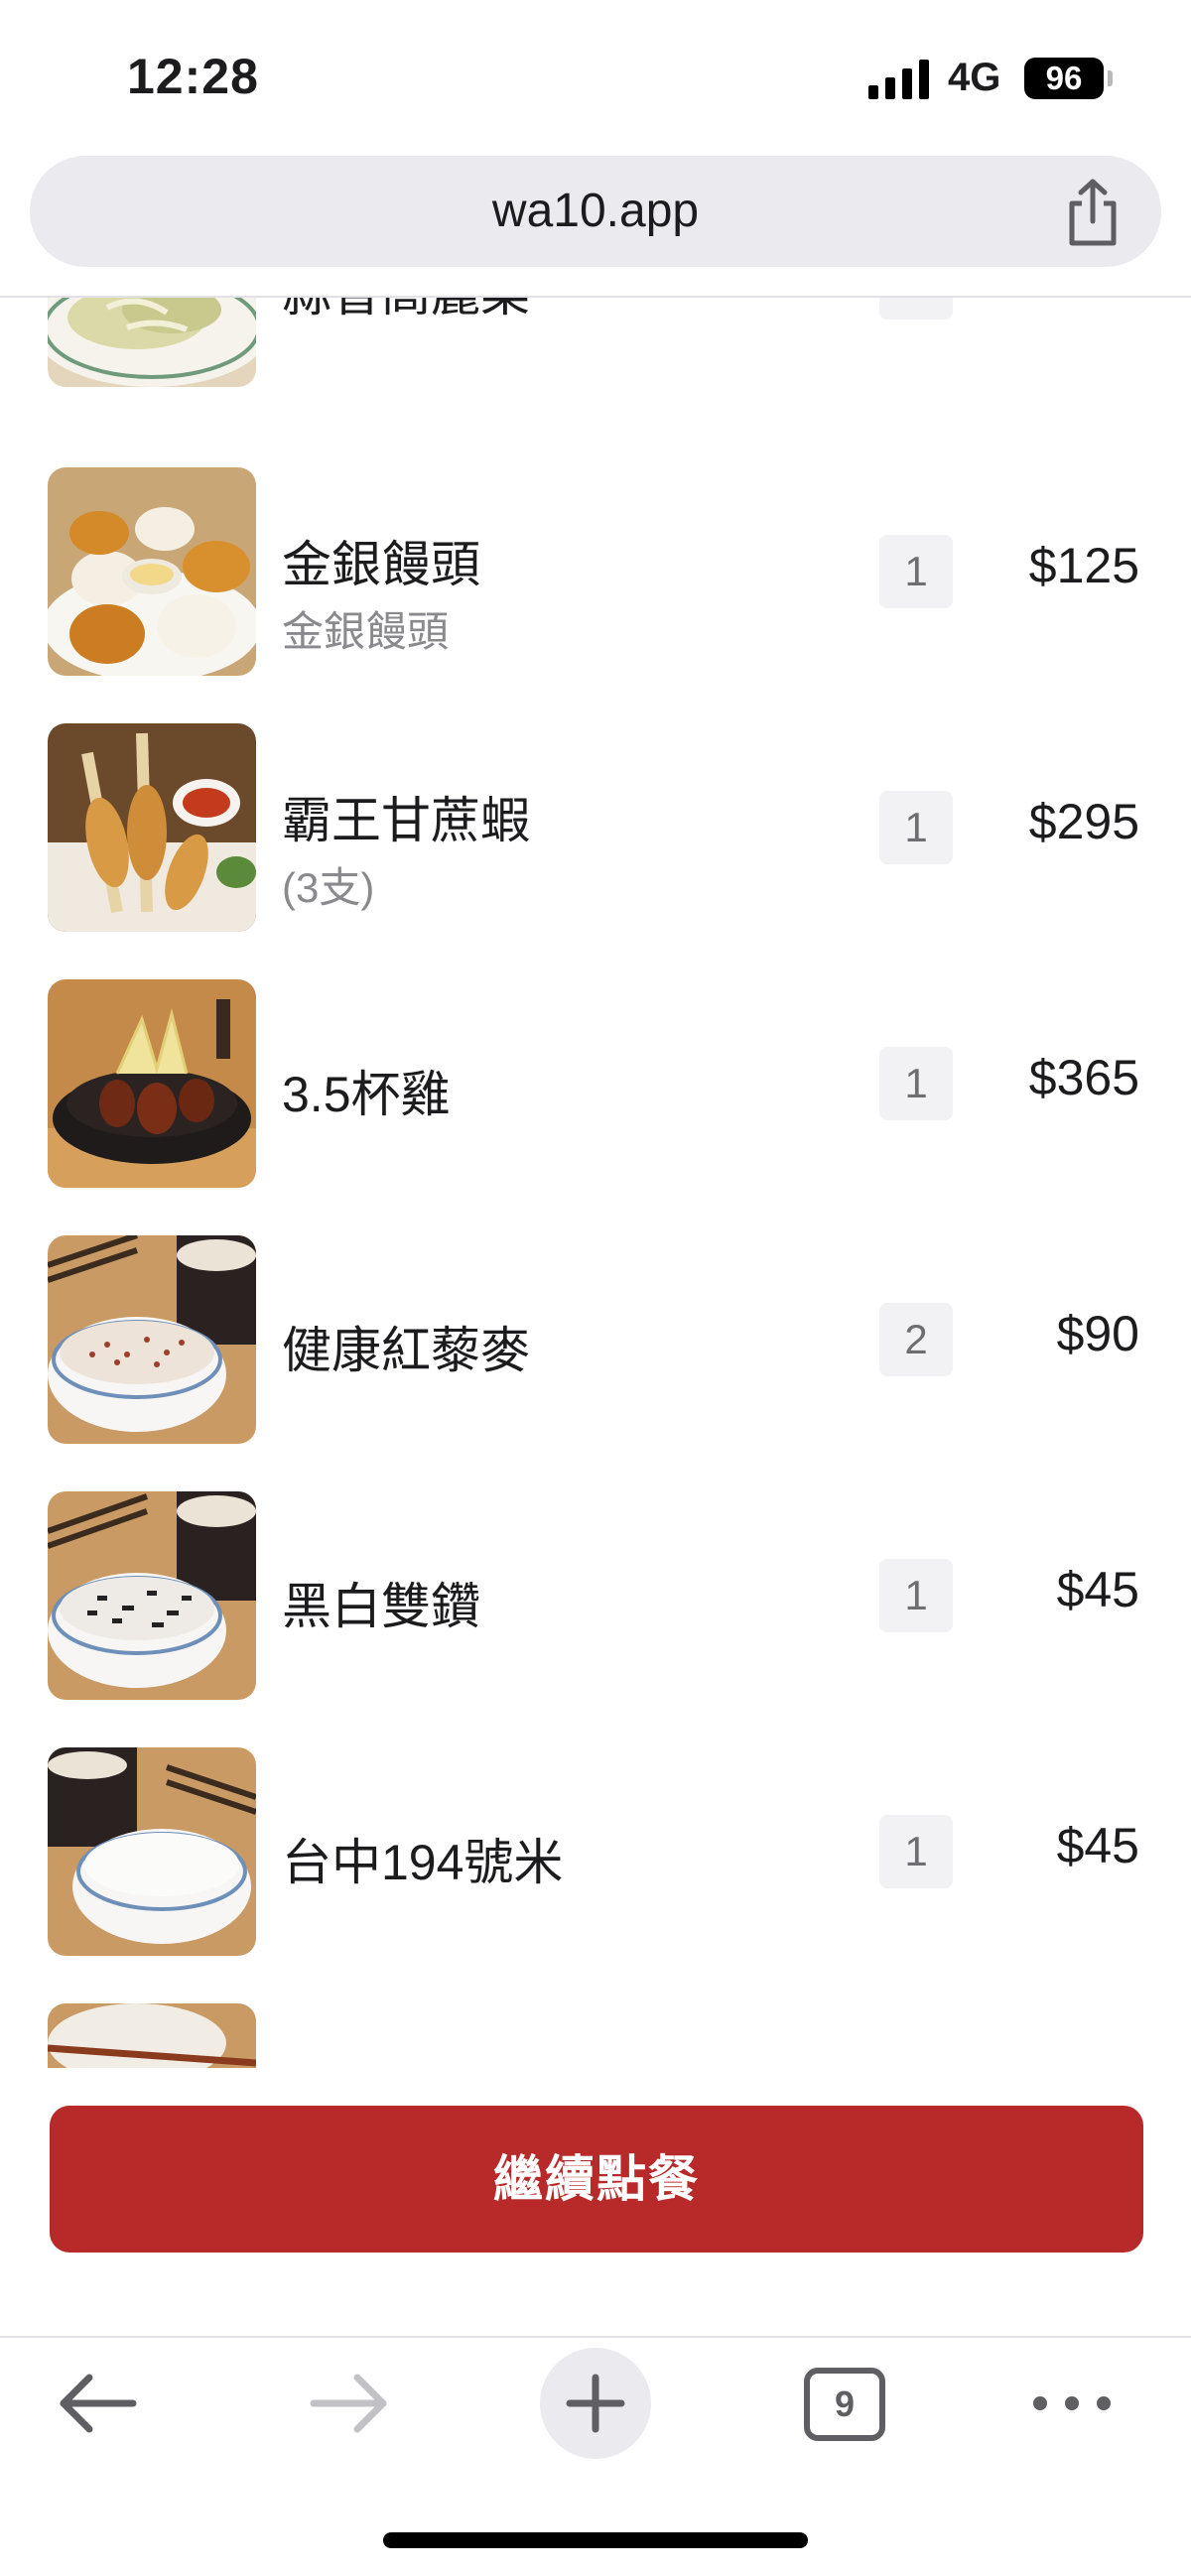 Image resolution: width=1191 pixels, height=2576 pixels. What do you see at coordinates (597, 2179) in the screenshot?
I see `continue-ordering-button: 繼續點餐` at bounding box center [597, 2179].